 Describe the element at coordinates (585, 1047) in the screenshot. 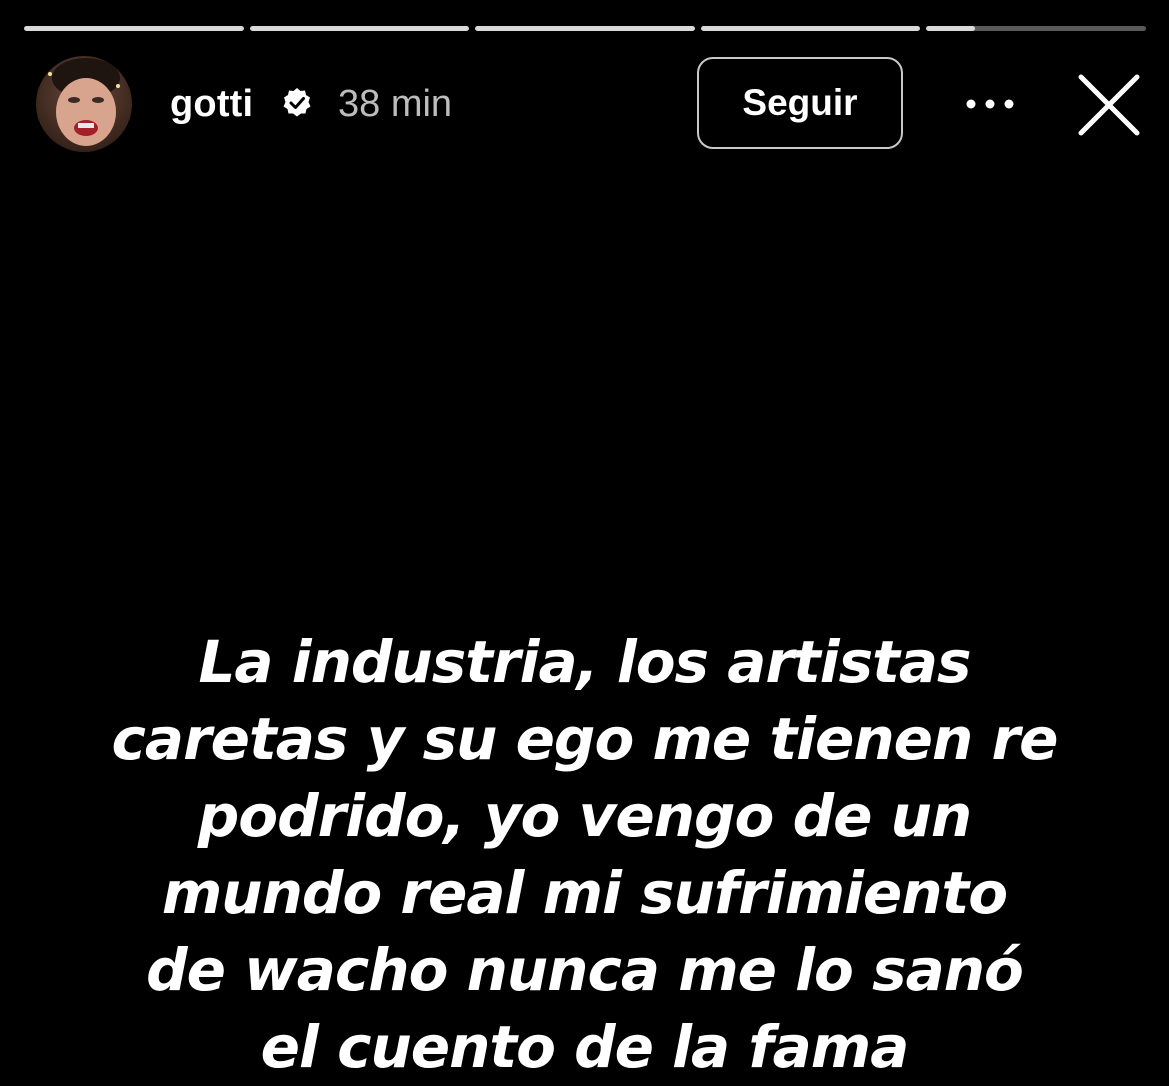

I see `story-text-line: el cuento de la fama` at that location.